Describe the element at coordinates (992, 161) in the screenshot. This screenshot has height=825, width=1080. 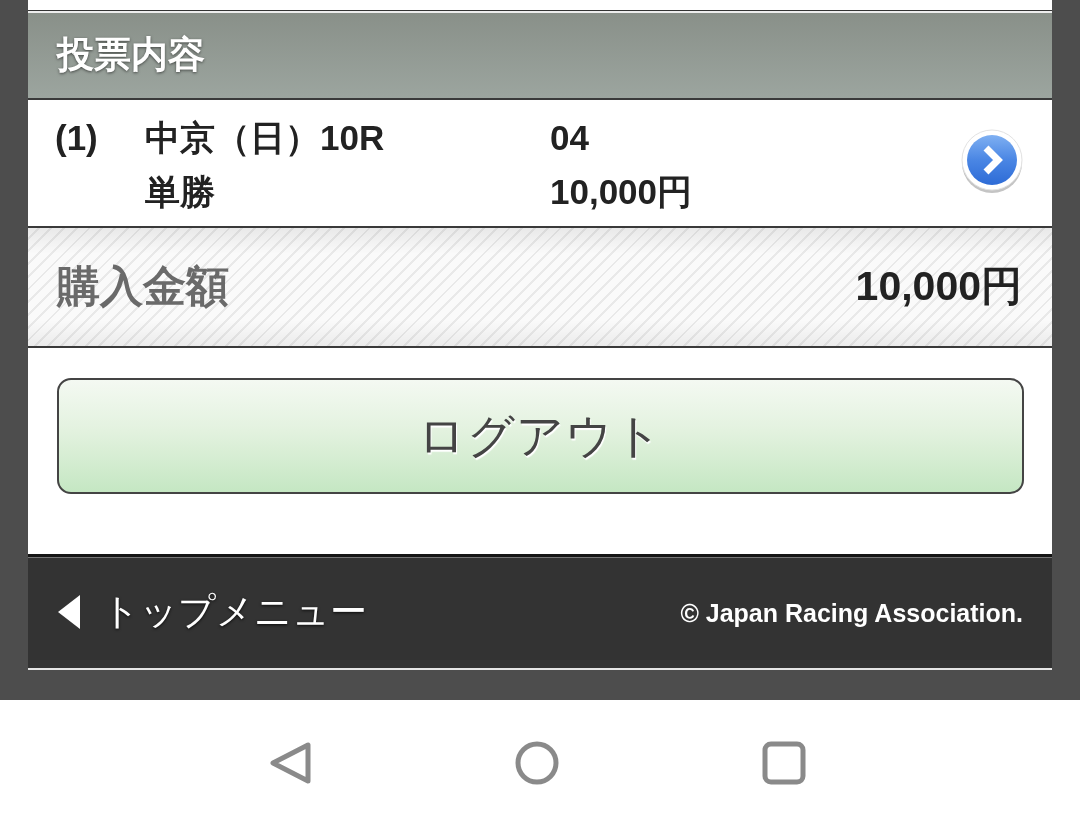
I see `chevron-icon` at that location.